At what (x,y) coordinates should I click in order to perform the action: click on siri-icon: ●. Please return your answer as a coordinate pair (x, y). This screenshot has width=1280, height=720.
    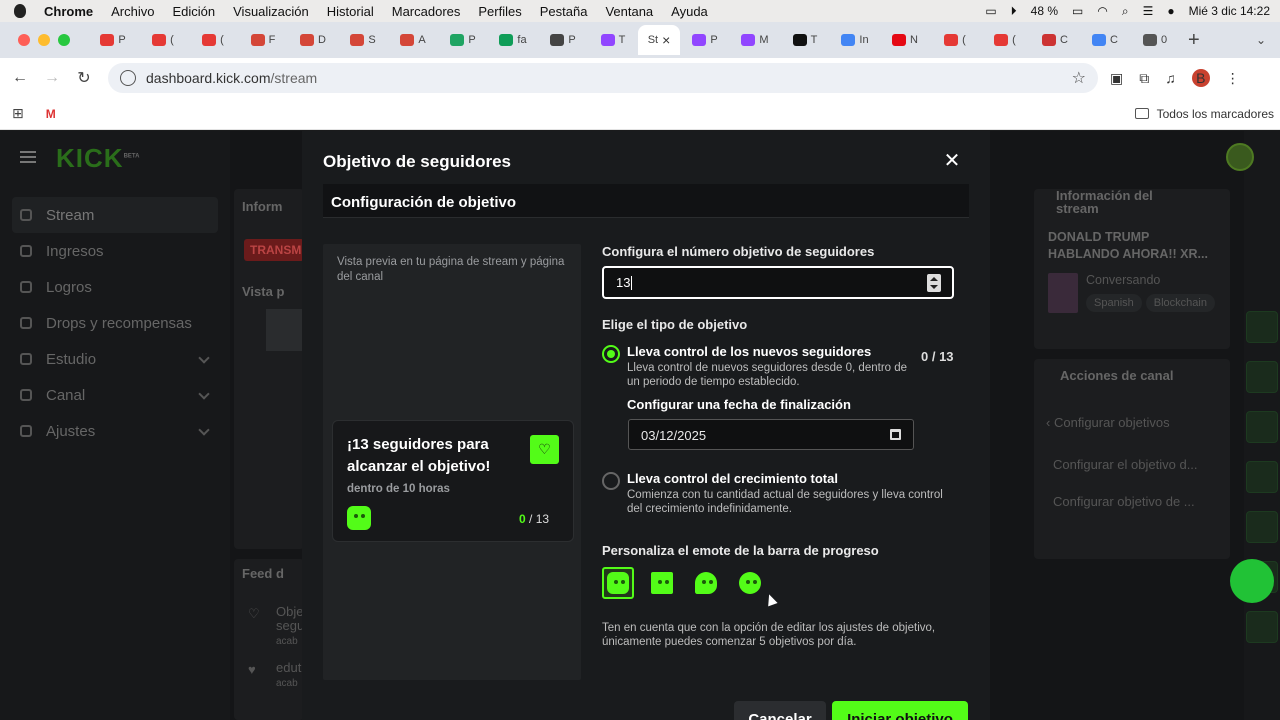
    Looking at the image, I should click on (1170, 11).